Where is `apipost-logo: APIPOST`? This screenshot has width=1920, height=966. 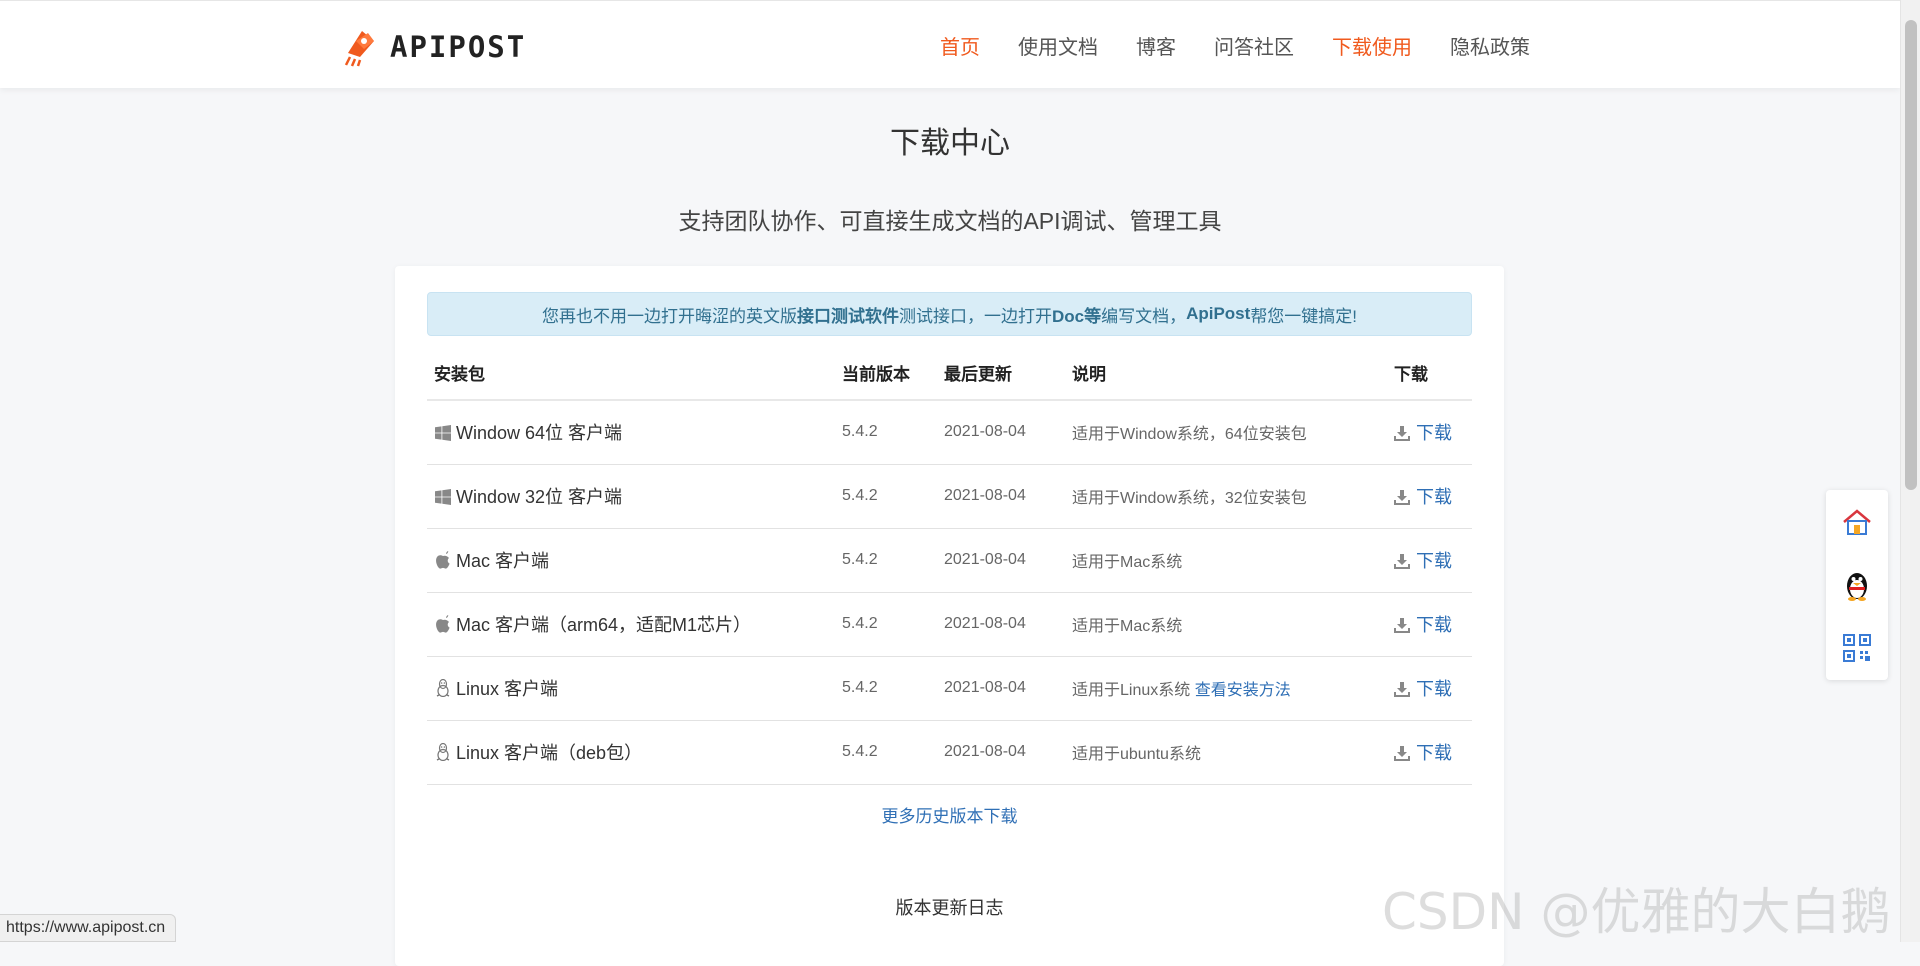
apipost-logo: APIPOST is located at coordinates (434, 47).